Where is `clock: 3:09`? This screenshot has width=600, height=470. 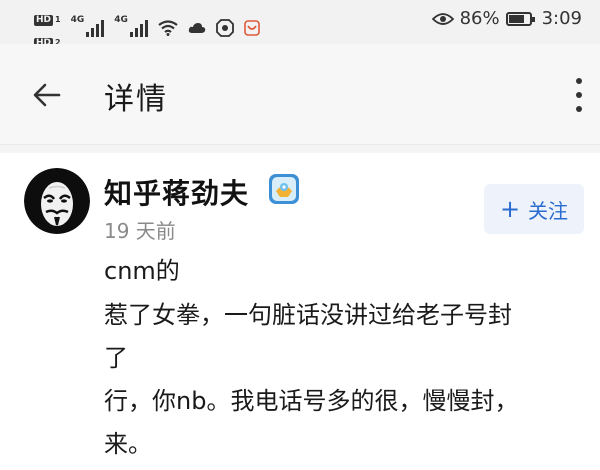 clock: 3:09 is located at coordinates (561, 18).